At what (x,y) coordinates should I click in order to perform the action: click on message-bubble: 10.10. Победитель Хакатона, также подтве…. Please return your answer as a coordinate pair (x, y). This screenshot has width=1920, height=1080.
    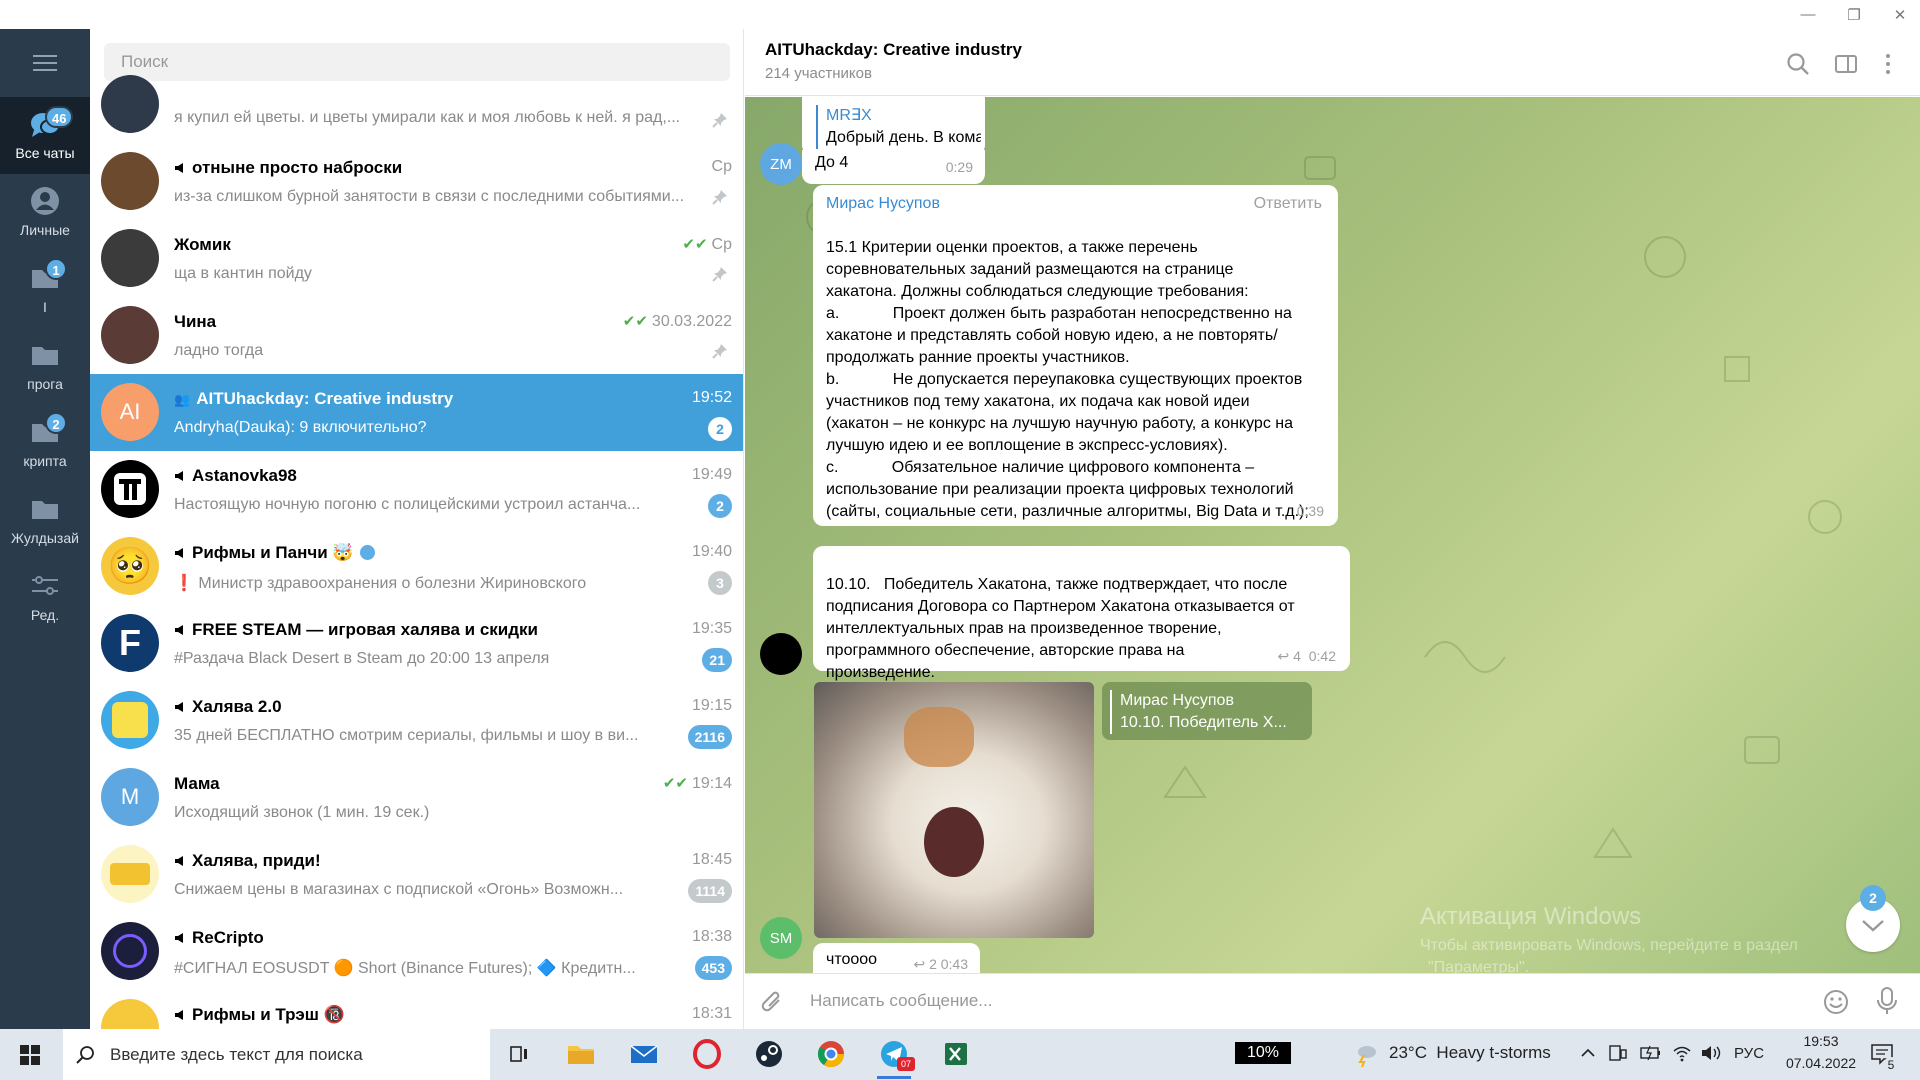
    Looking at the image, I should click on (1081, 613).